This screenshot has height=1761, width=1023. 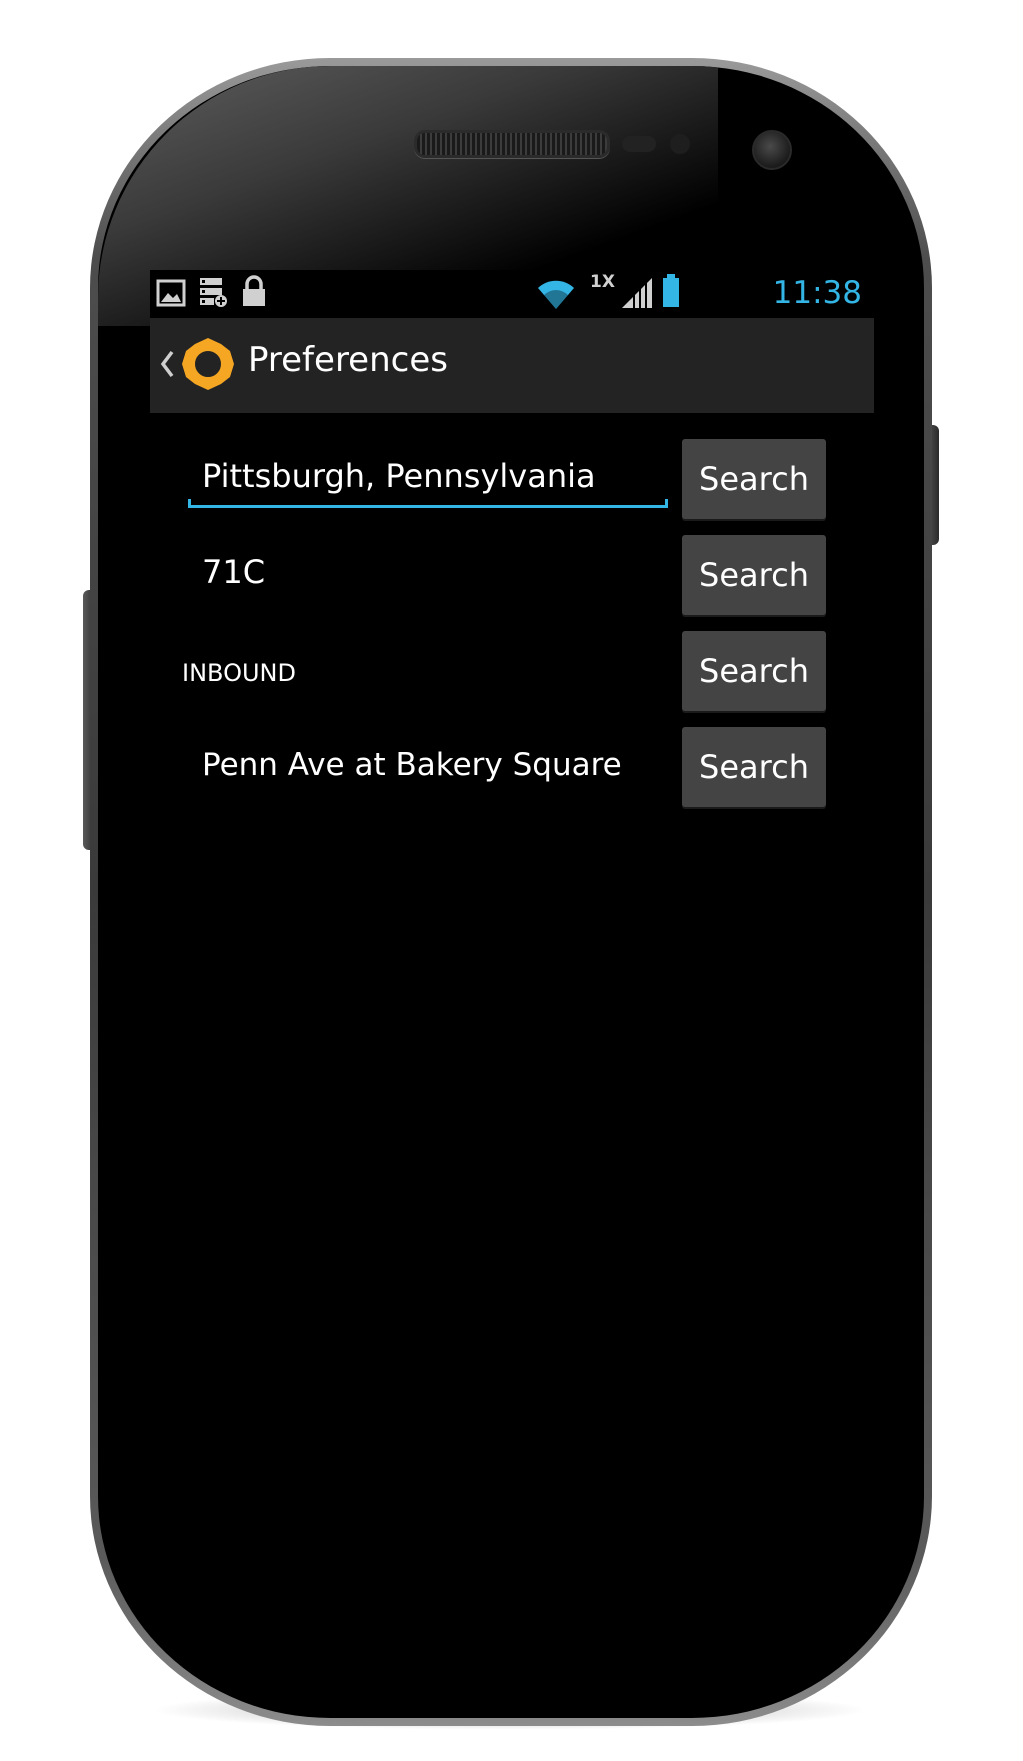 What do you see at coordinates (412, 765) in the screenshot?
I see `stop-value: Penn Ave at Bakery Square` at bounding box center [412, 765].